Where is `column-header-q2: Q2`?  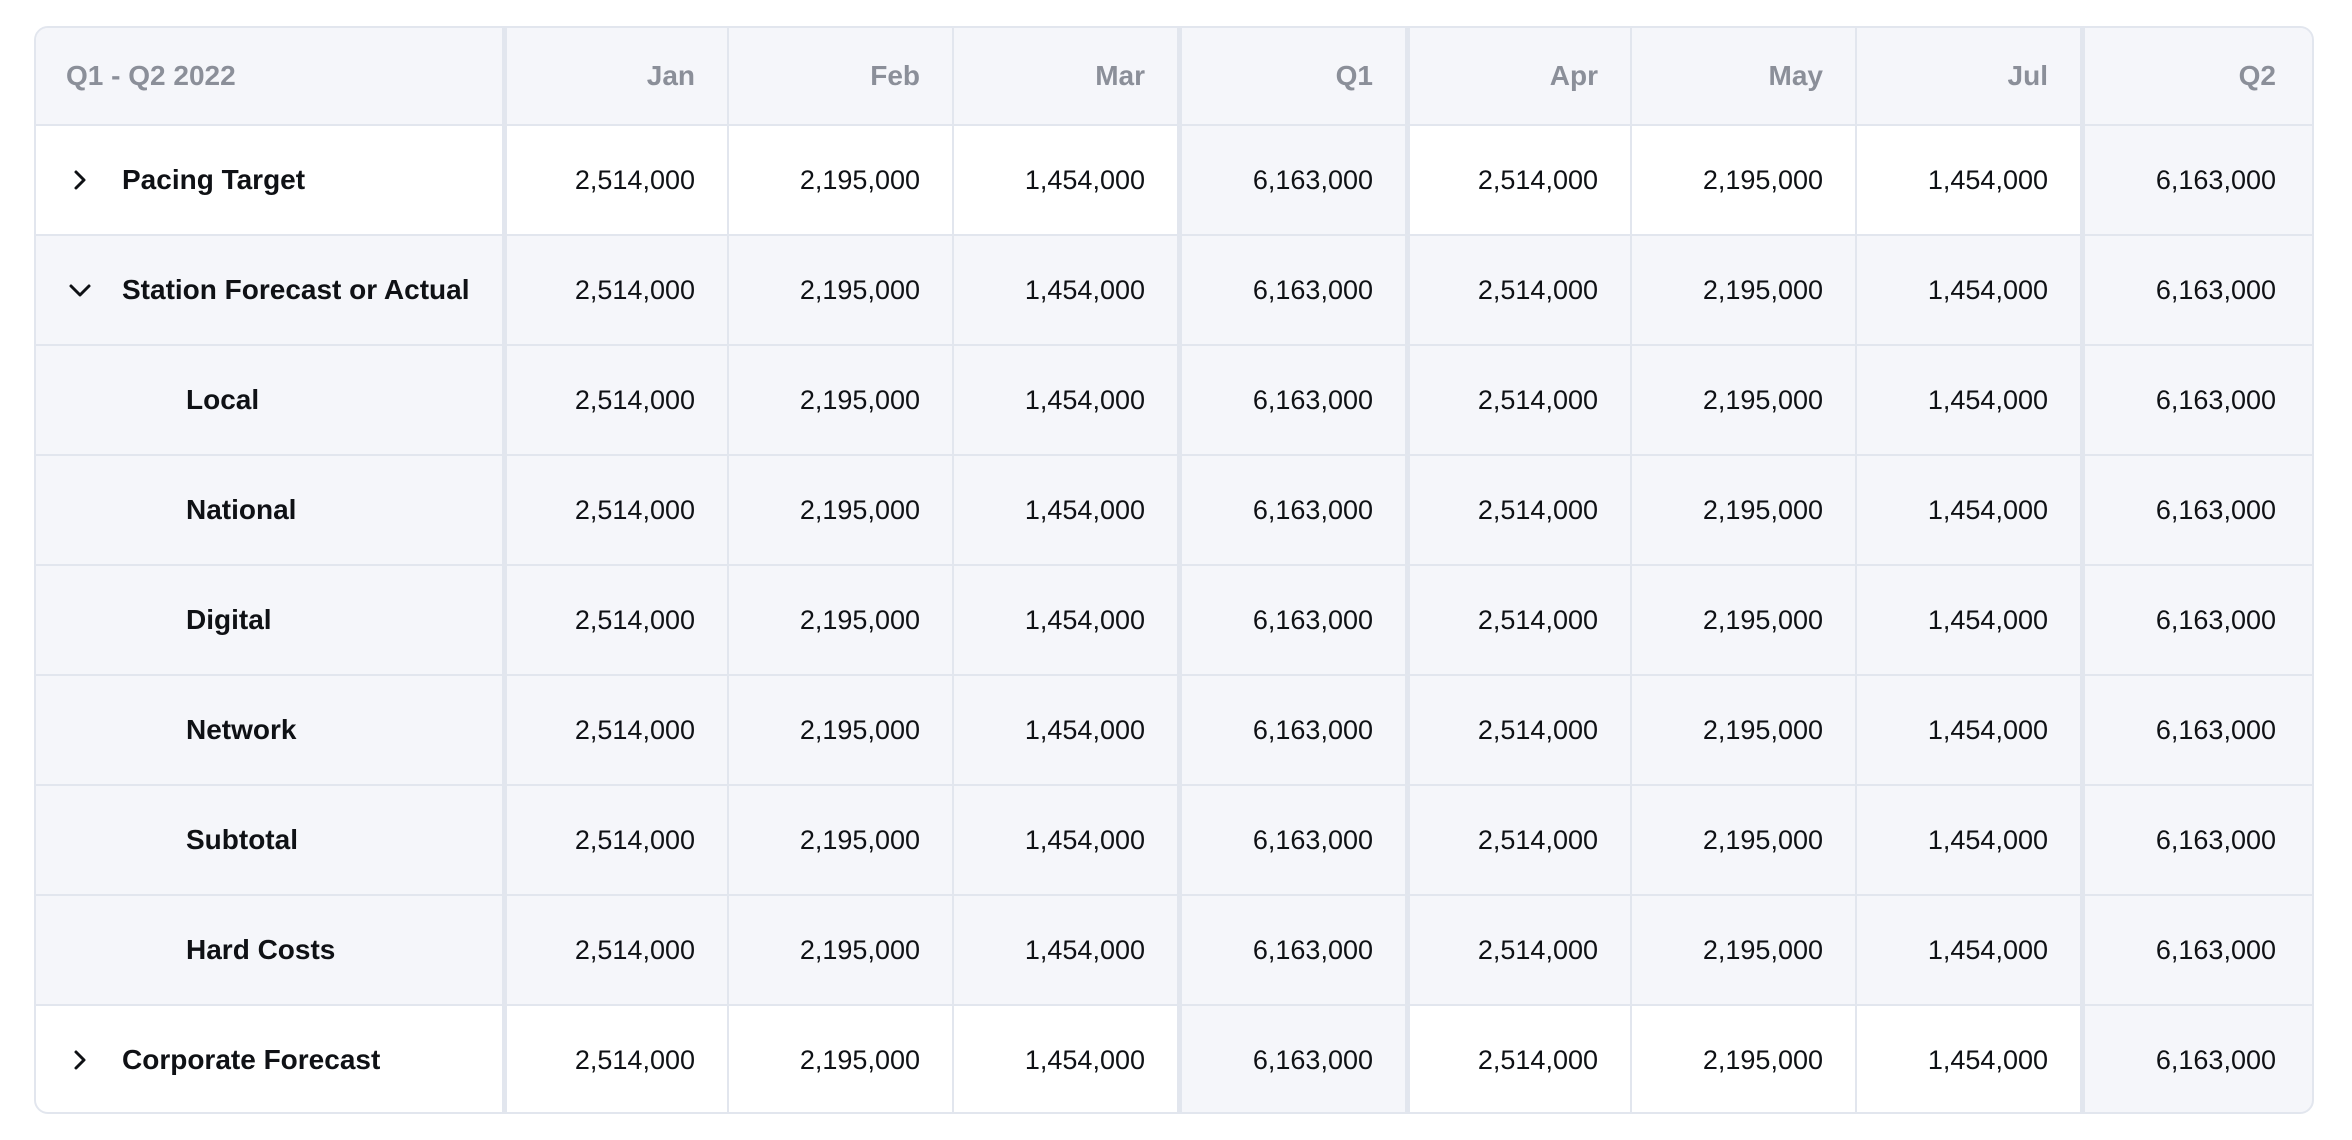
column-header-q2: Q2 is located at coordinates (2194, 76).